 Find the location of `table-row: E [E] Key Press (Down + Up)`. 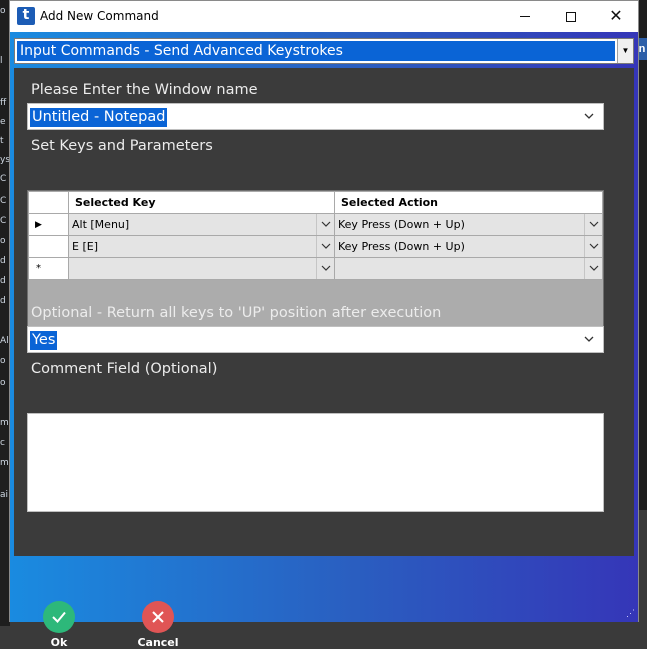

table-row: E [E] Key Press (Down + Up) is located at coordinates (315, 246).